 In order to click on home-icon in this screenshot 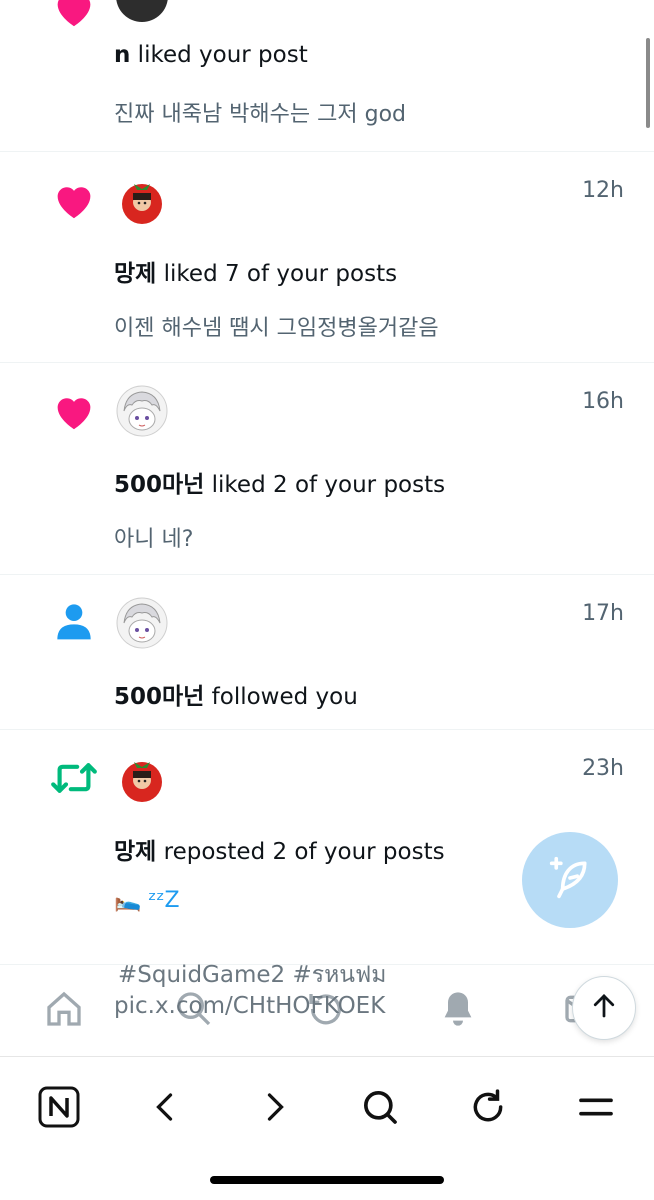, I will do `click(64, 1009)`.